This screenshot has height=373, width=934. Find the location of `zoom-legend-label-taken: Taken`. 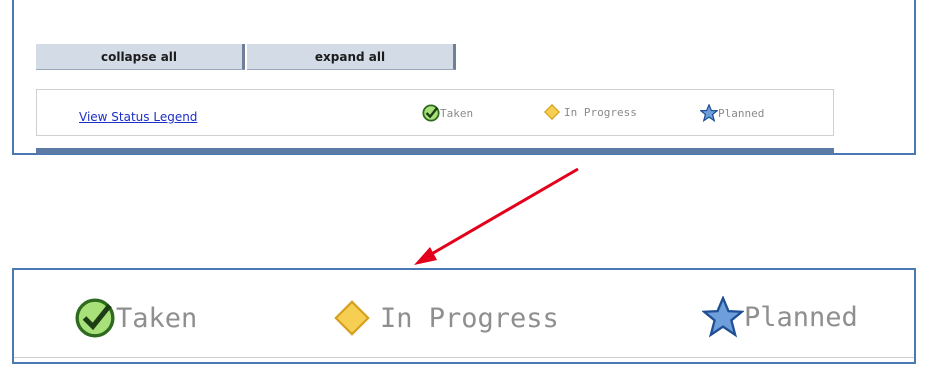

zoom-legend-label-taken: Taken is located at coordinates (157, 318).